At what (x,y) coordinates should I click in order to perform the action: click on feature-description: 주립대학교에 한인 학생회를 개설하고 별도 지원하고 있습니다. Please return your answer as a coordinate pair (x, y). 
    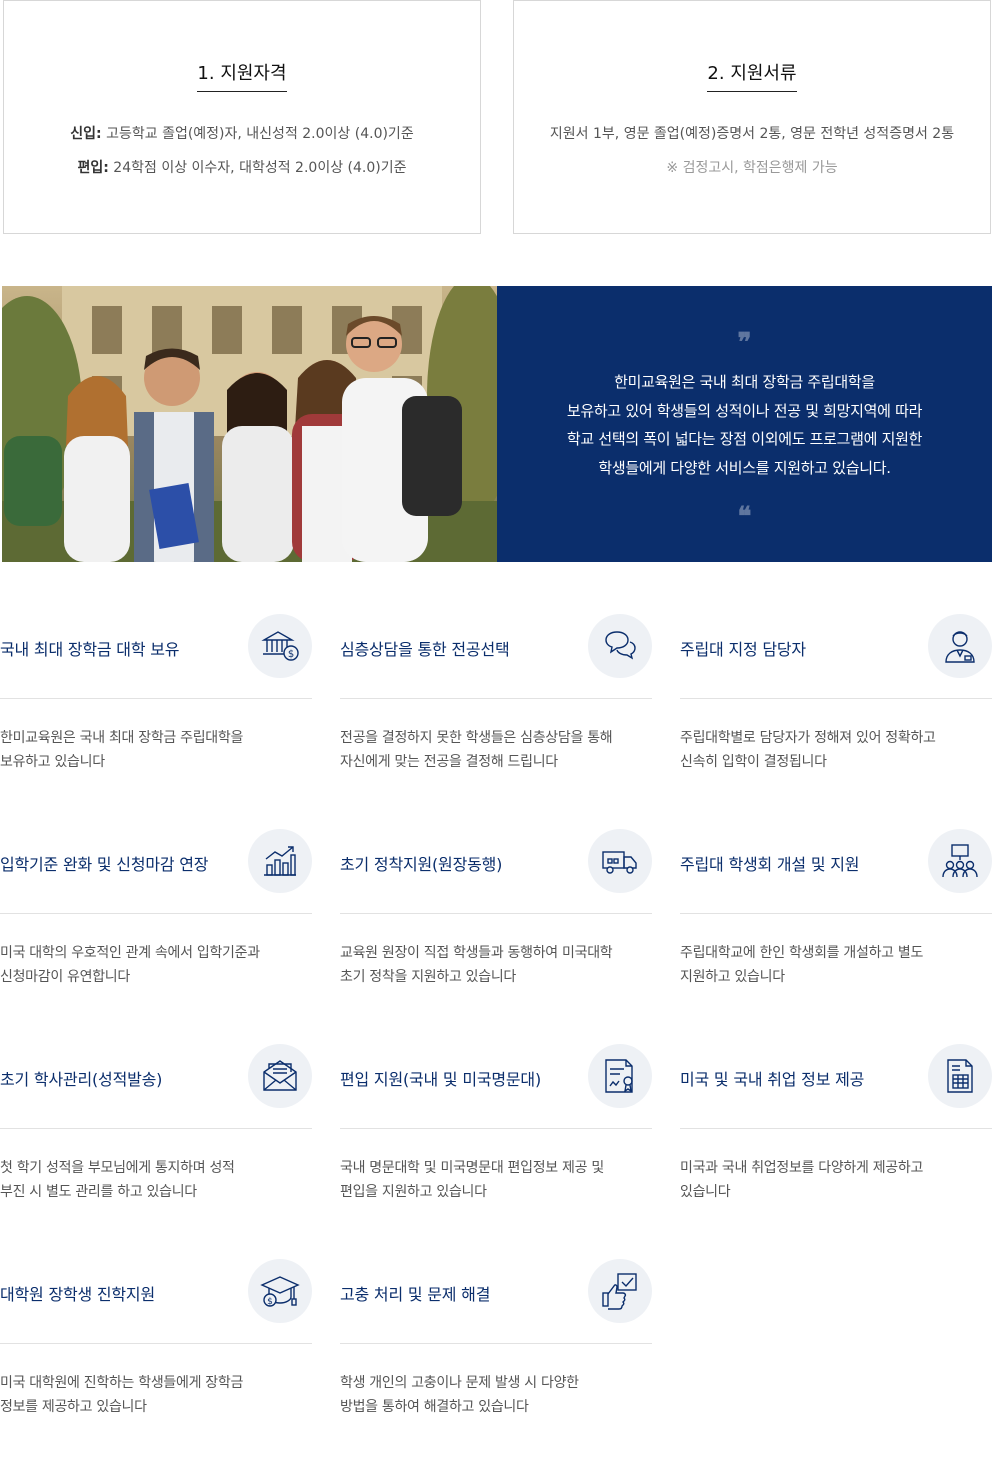
    Looking at the image, I should click on (802, 965).